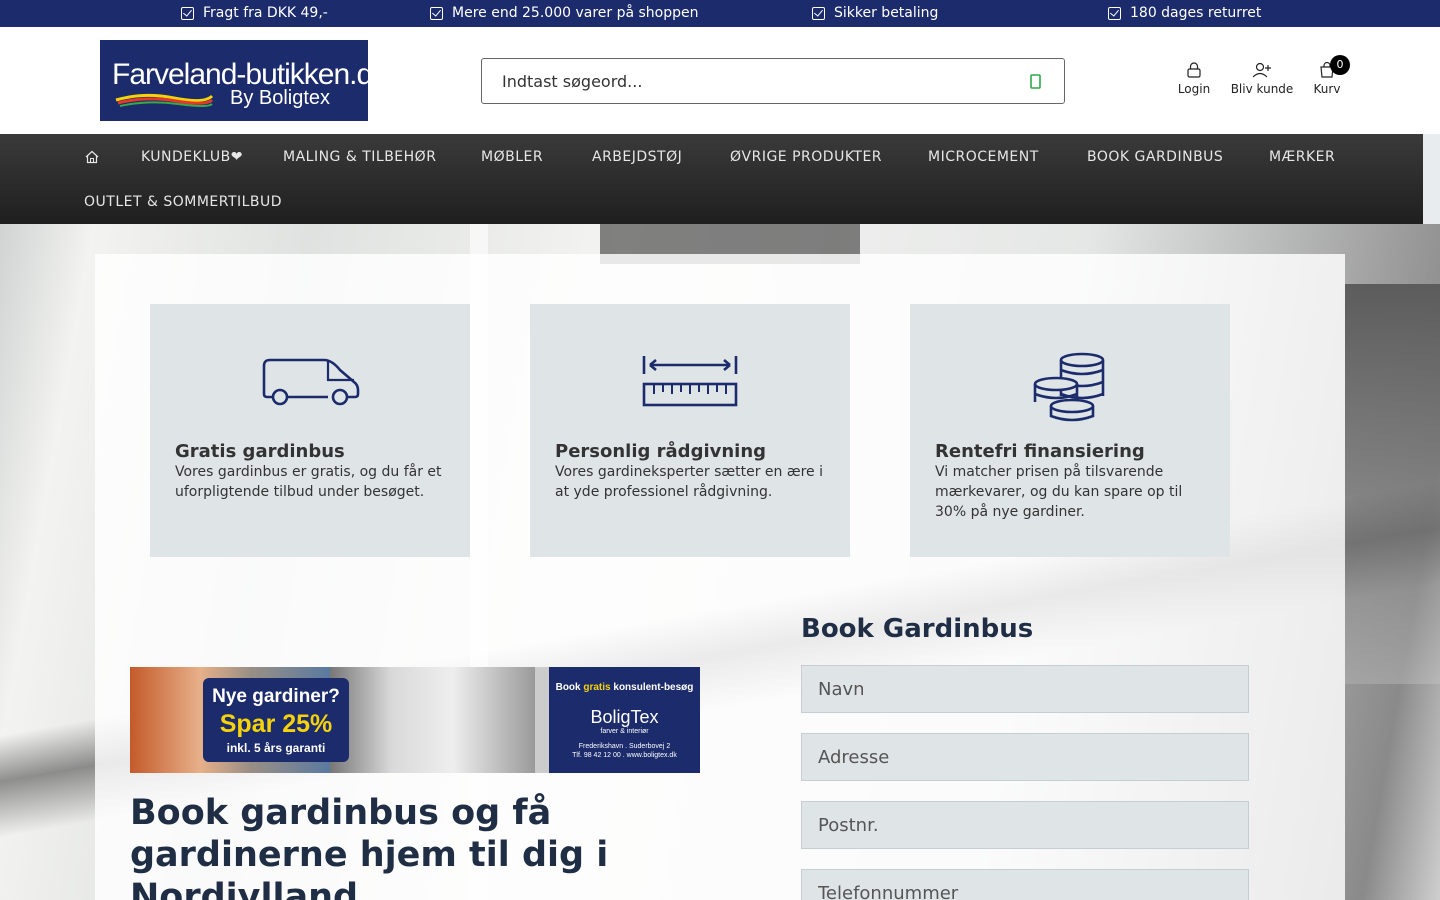 The height and width of the screenshot is (900, 1440). I want to click on nav-item-arbejdstoj: ARBEJDSTØJ, so click(637, 157).